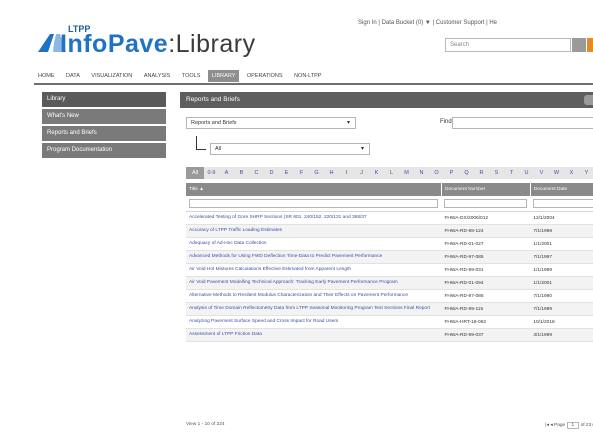  Describe the element at coordinates (314, 244) in the screenshot. I see `document-title-link: Adequacy of Ad-Hoc Data Collection` at that location.